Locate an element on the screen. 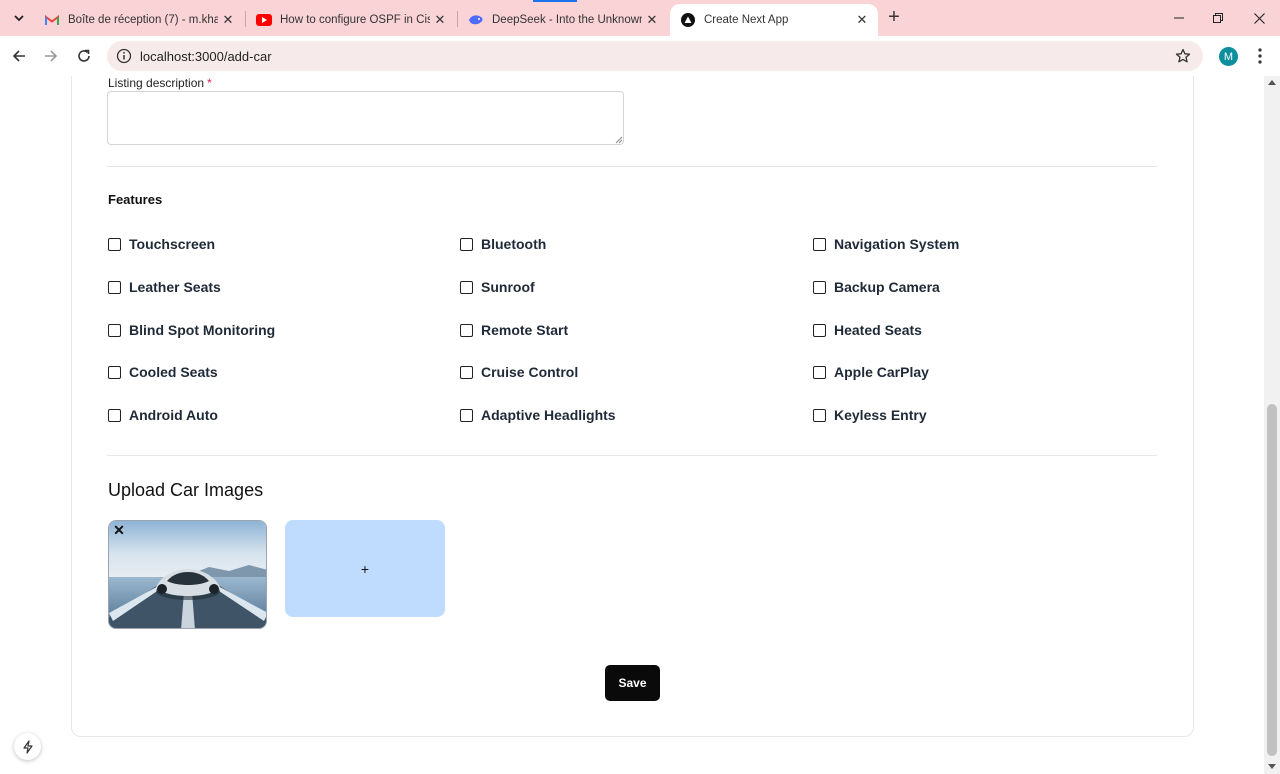  restore-icon is located at coordinates (1218, 18).